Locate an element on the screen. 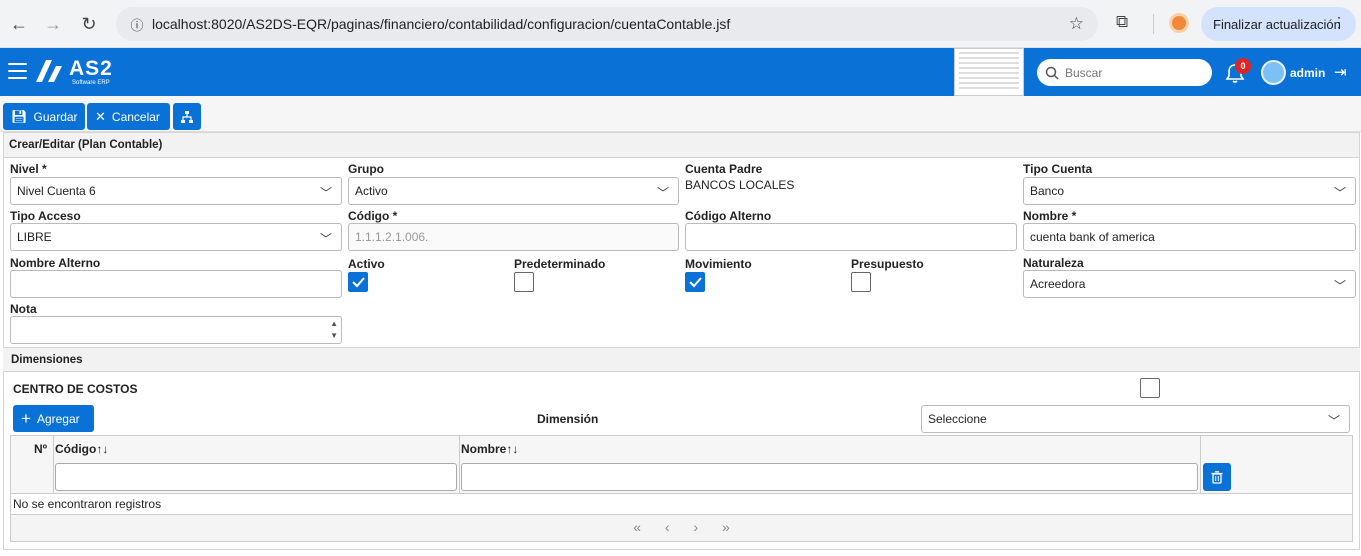 The image size is (1361, 556). codigo-input: 1.1.1.2.1.006. is located at coordinates (513, 237).